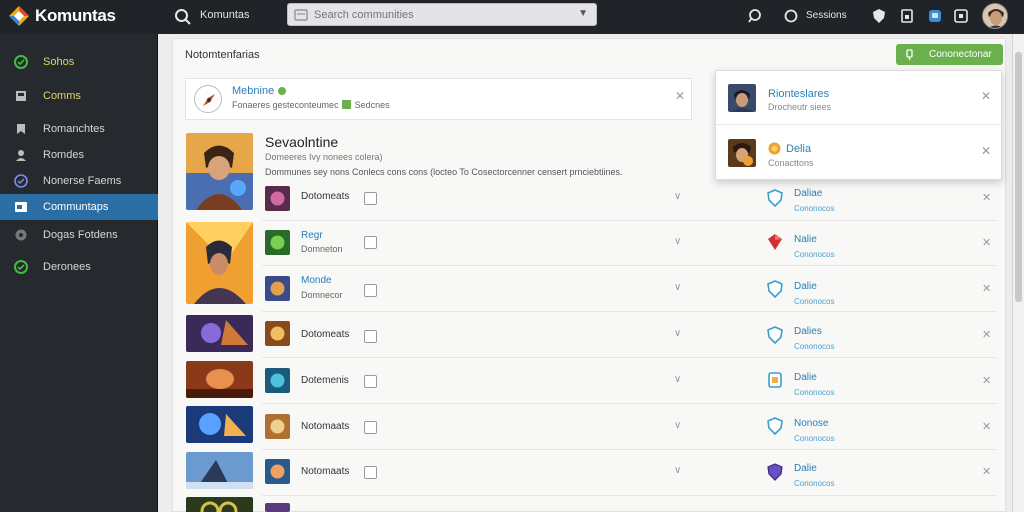 The height and width of the screenshot is (512, 1024). I want to click on table-row: Dotemenis ∨ Dalie Cononocos ✕, so click(629, 381).